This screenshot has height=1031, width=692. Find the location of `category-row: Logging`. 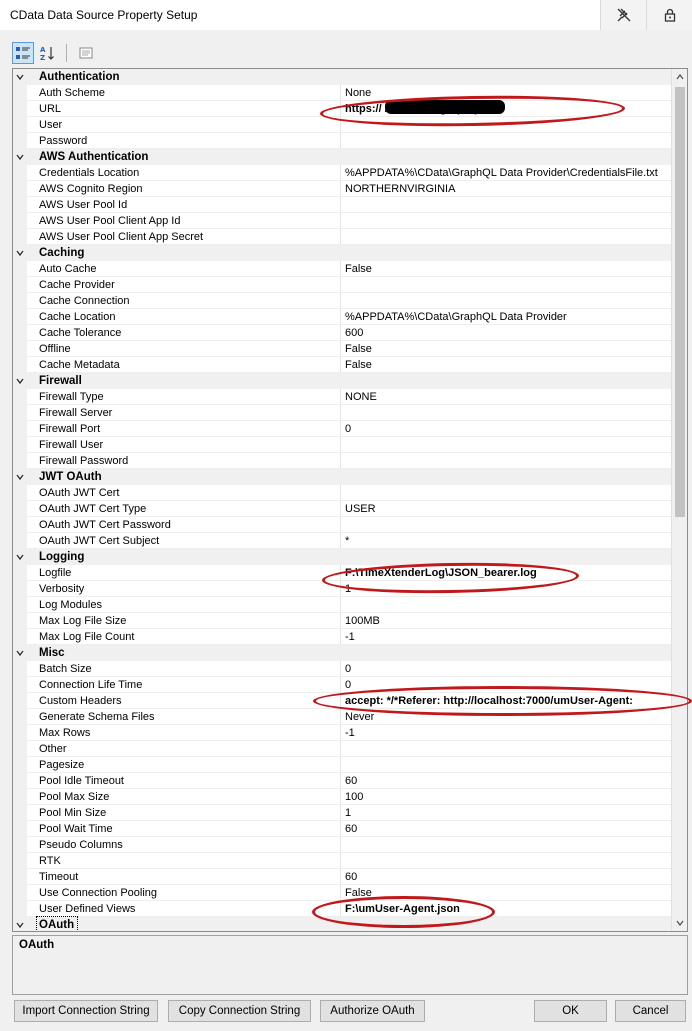

category-row: Logging is located at coordinates (342, 557).